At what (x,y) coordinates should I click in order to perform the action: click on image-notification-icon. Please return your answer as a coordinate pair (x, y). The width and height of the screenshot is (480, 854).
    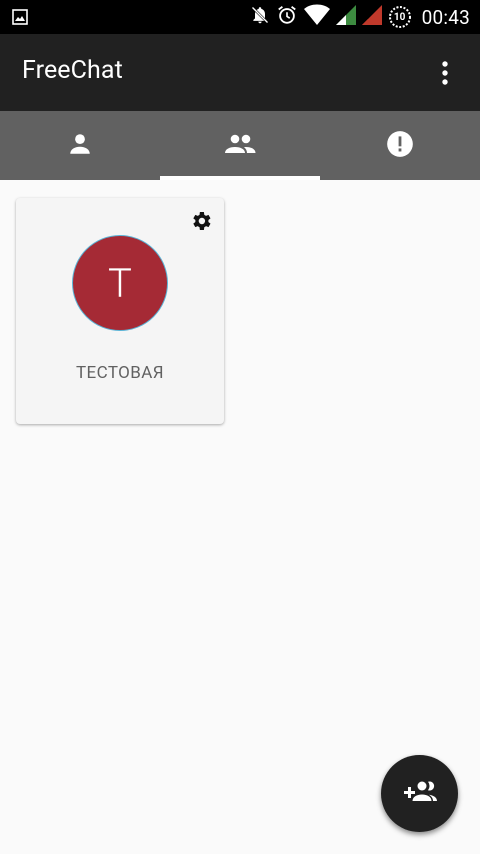
    Looking at the image, I should click on (20, 19).